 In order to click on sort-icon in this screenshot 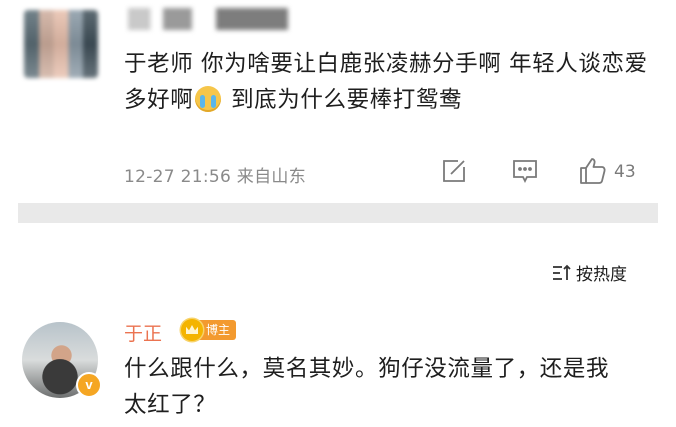, I will do `click(562, 272)`.